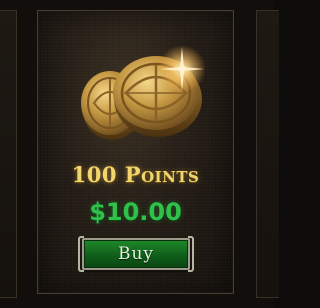 Image resolution: width=320 pixels, height=308 pixels. I want to click on buy-button: Buy, so click(136, 254).